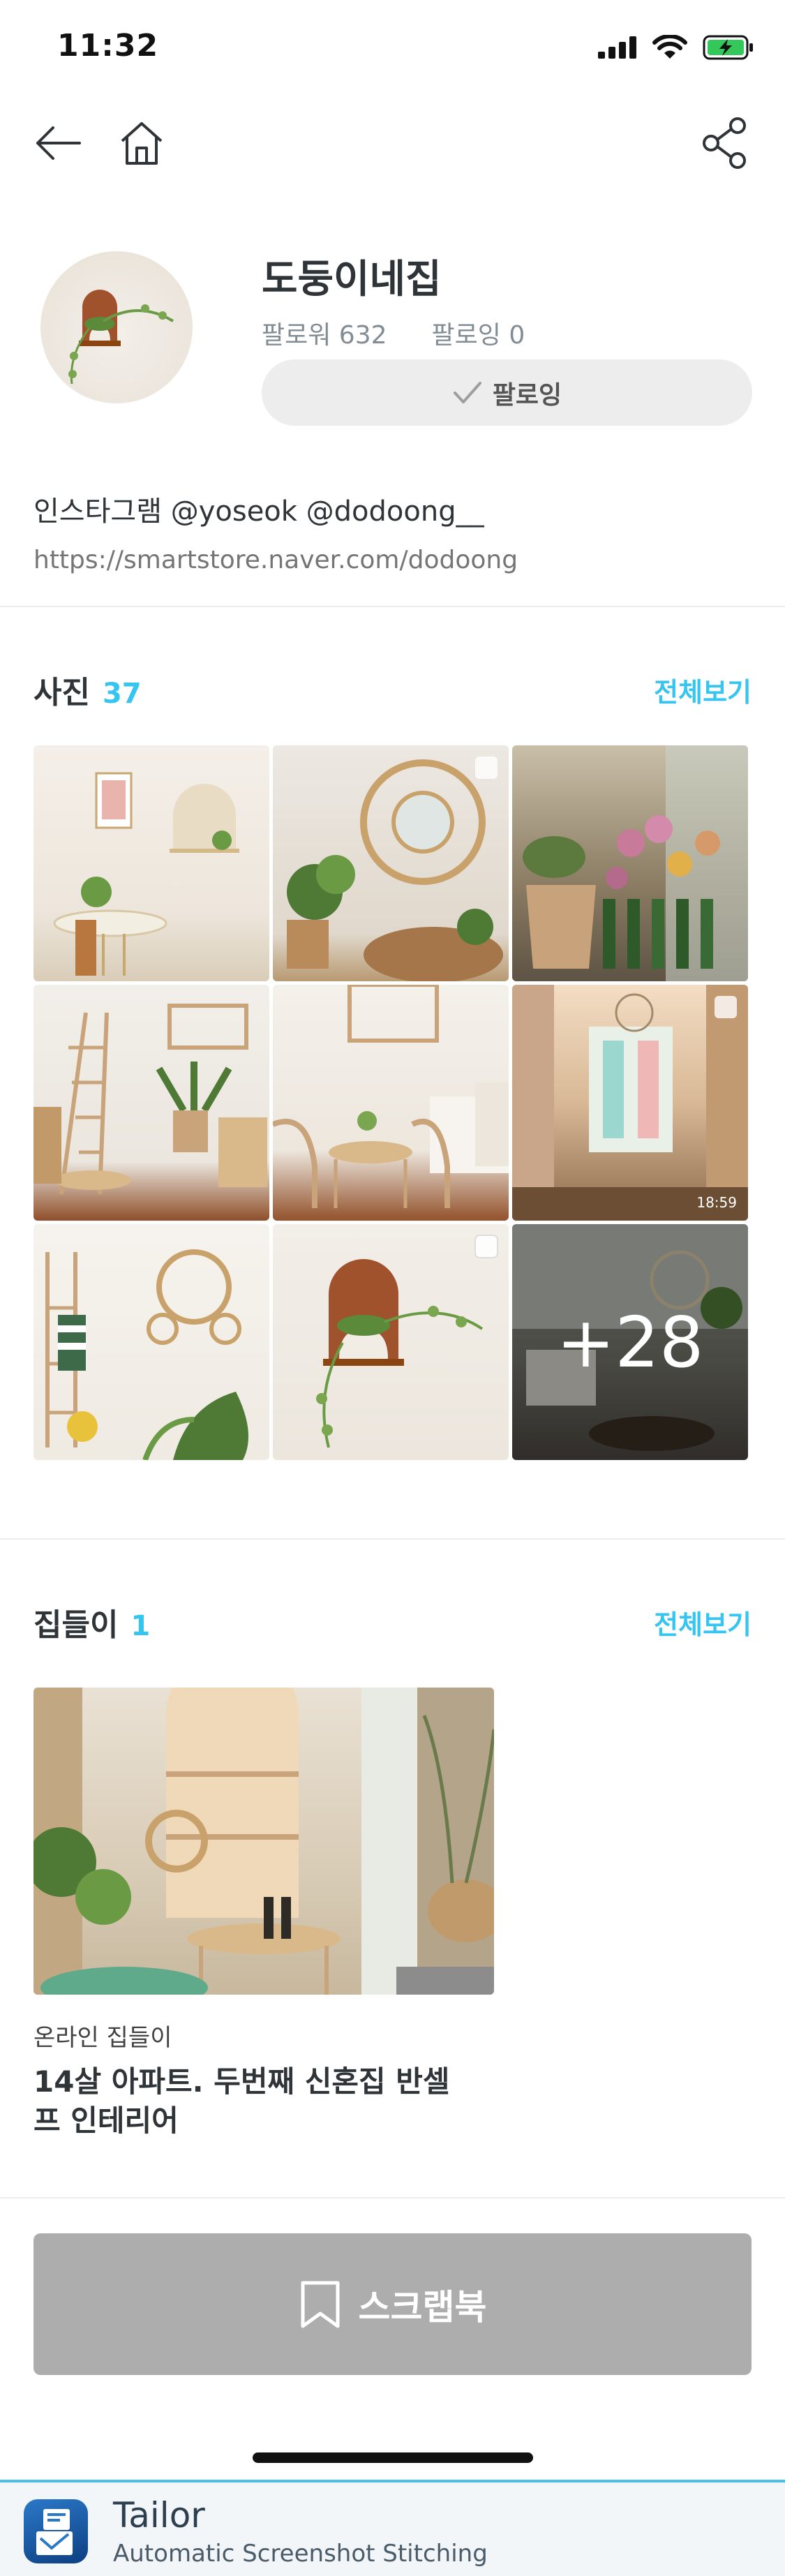  I want to click on video-icon, so click(726, 1007).